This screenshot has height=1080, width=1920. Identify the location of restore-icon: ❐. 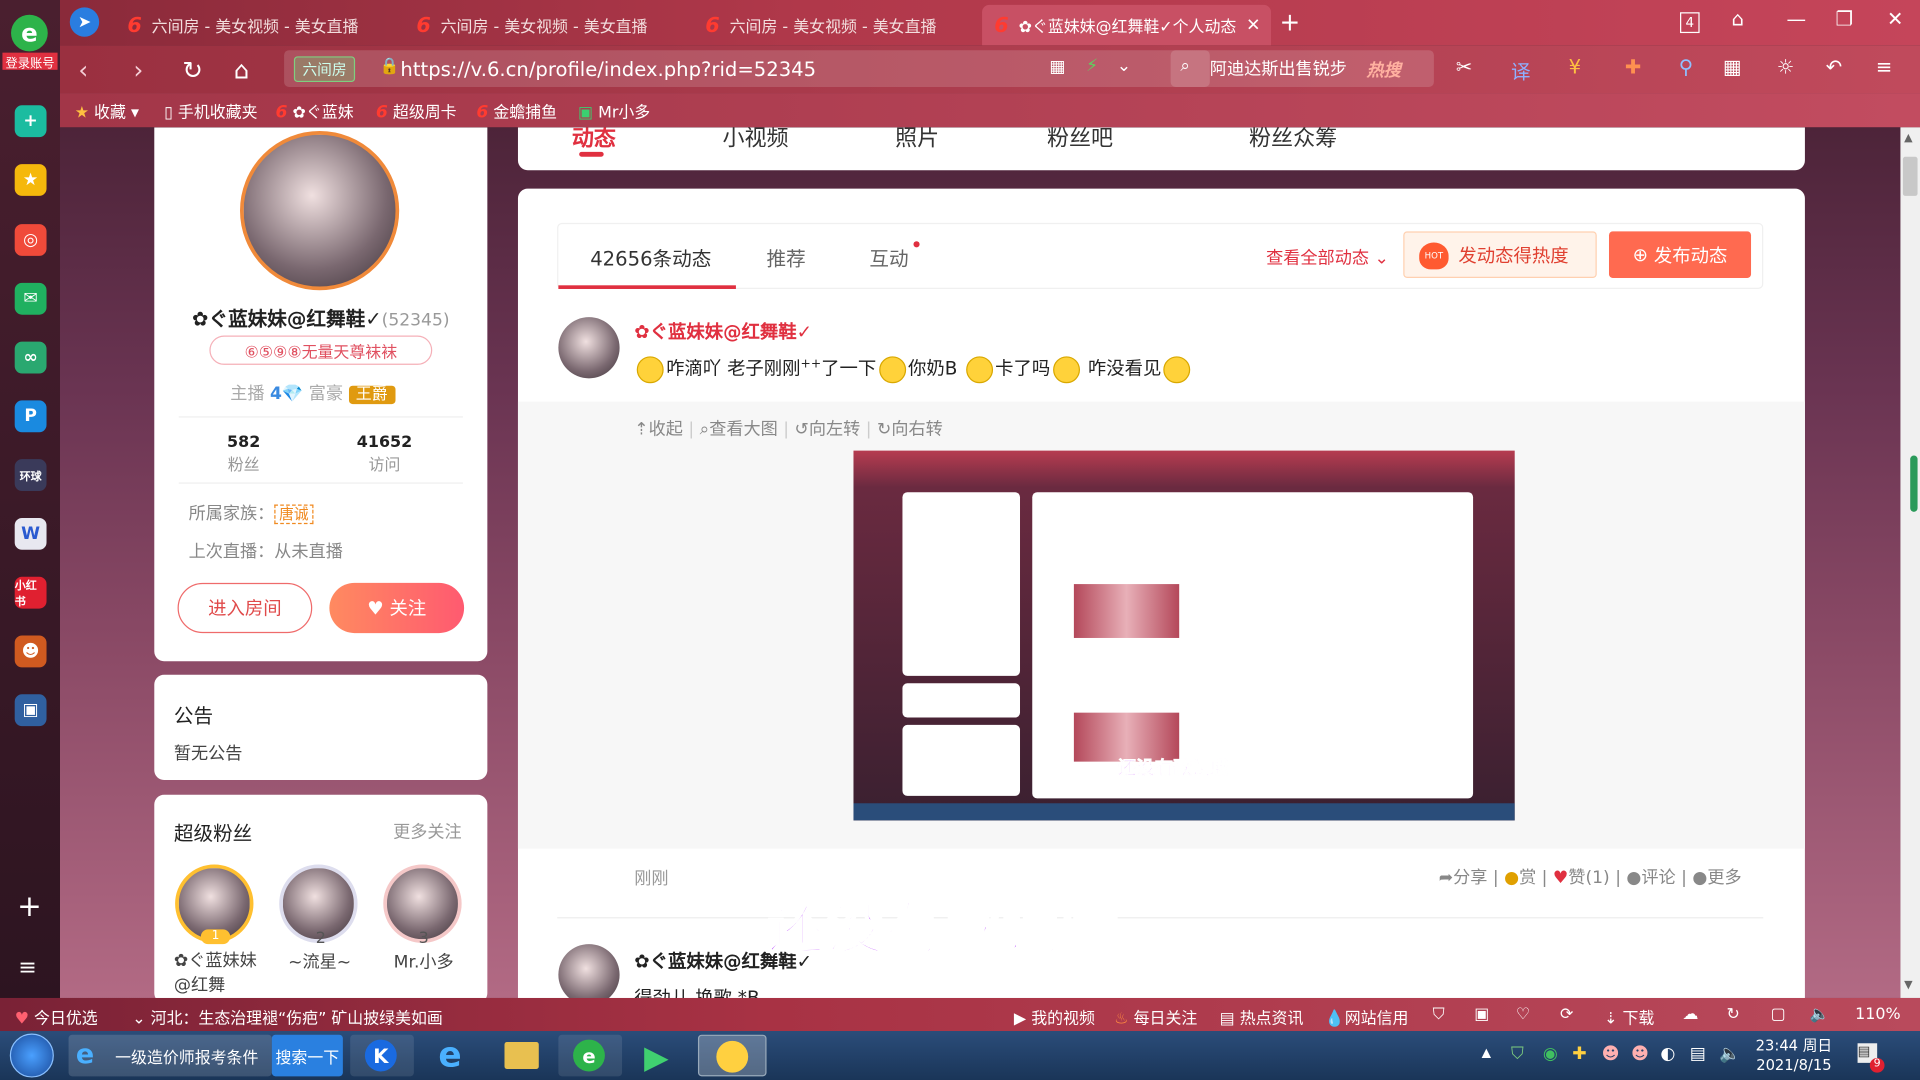
(1845, 18).